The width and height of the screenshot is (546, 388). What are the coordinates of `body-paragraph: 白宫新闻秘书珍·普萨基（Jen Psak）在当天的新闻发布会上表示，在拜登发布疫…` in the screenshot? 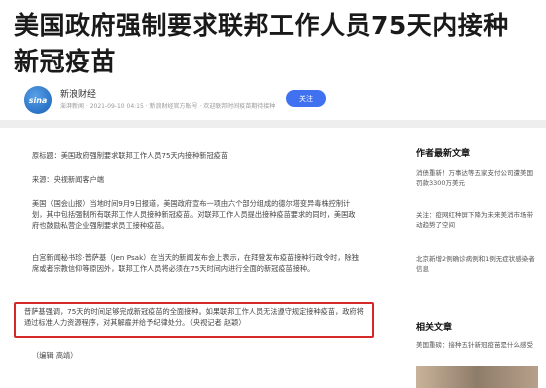 It's located at (195, 263).